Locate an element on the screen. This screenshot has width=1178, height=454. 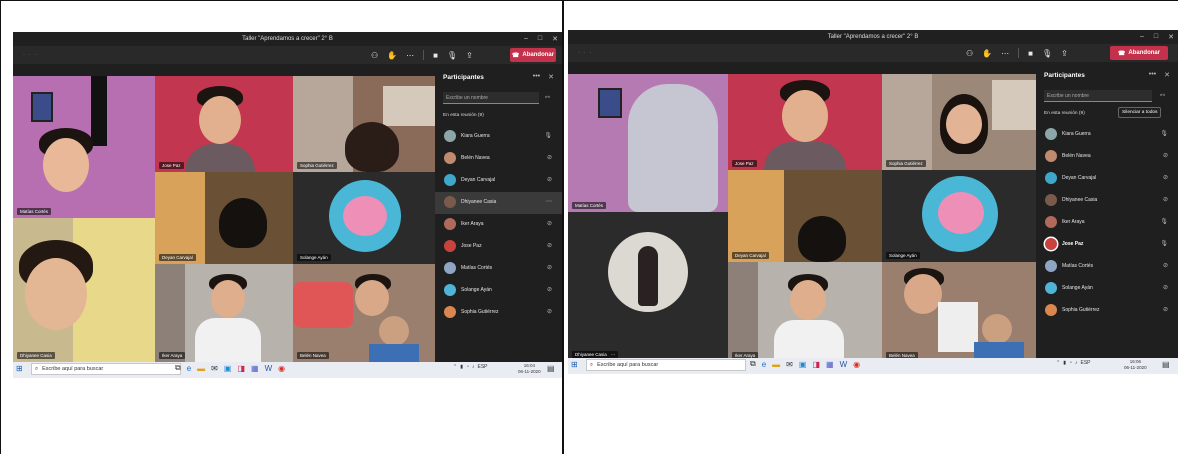
participant-row: Dhiyanee Casia ⊘ is located at coordinates (1107, 201).